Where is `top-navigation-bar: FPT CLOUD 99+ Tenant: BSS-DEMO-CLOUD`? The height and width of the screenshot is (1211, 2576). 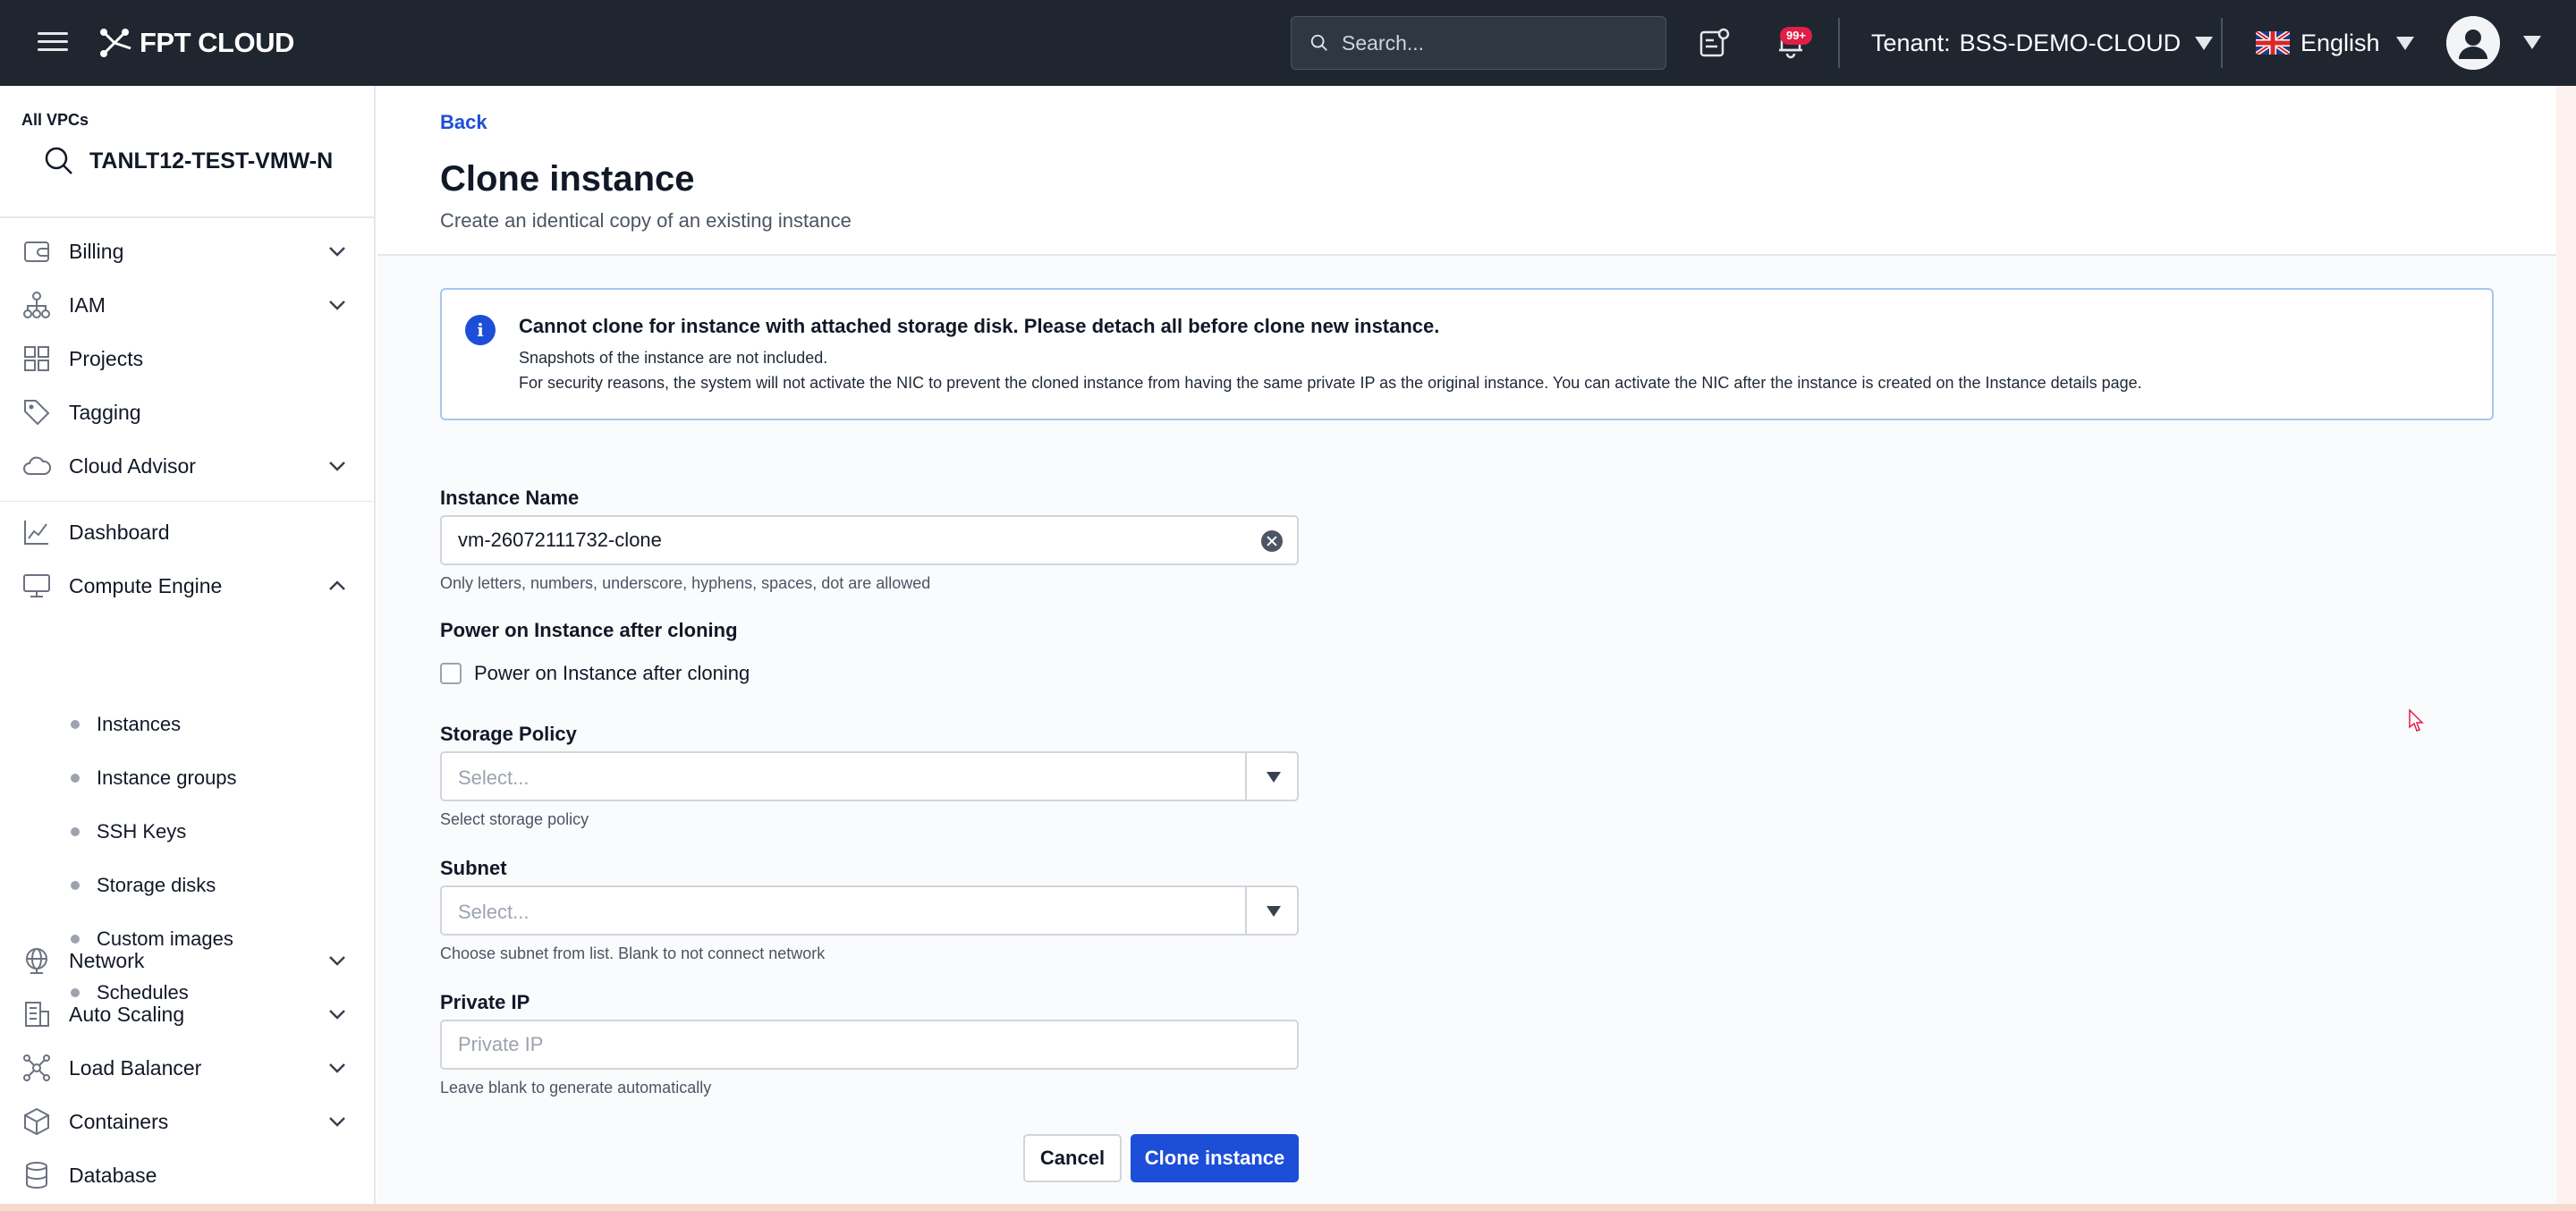
top-navigation-bar: FPT CLOUD 99+ Tenant: BSS-DEMO-CLOUD is located at coordinates (1288, 43).